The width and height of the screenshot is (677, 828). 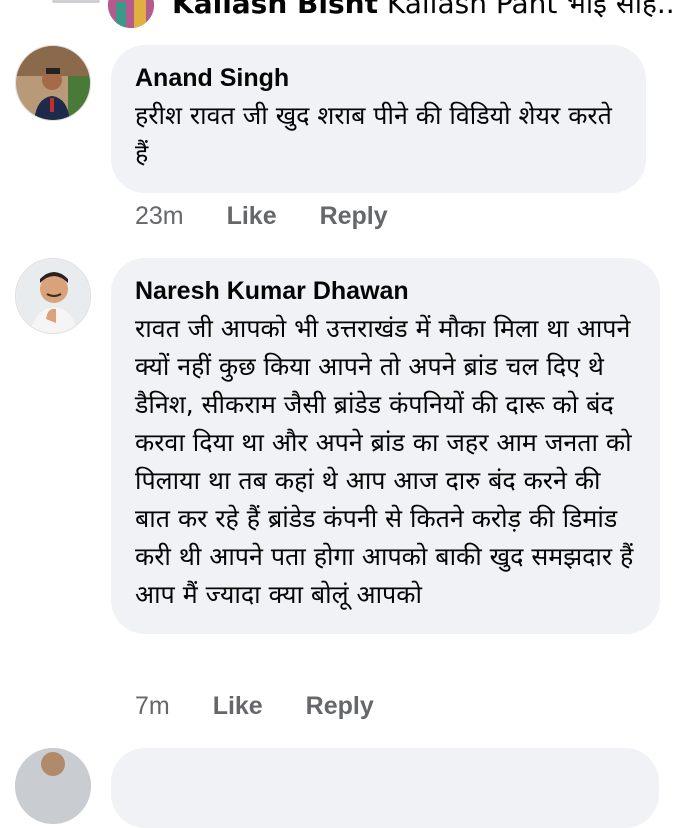 I want to click on comment-actions: 23m Like Reply, so click(x=261, y=216).